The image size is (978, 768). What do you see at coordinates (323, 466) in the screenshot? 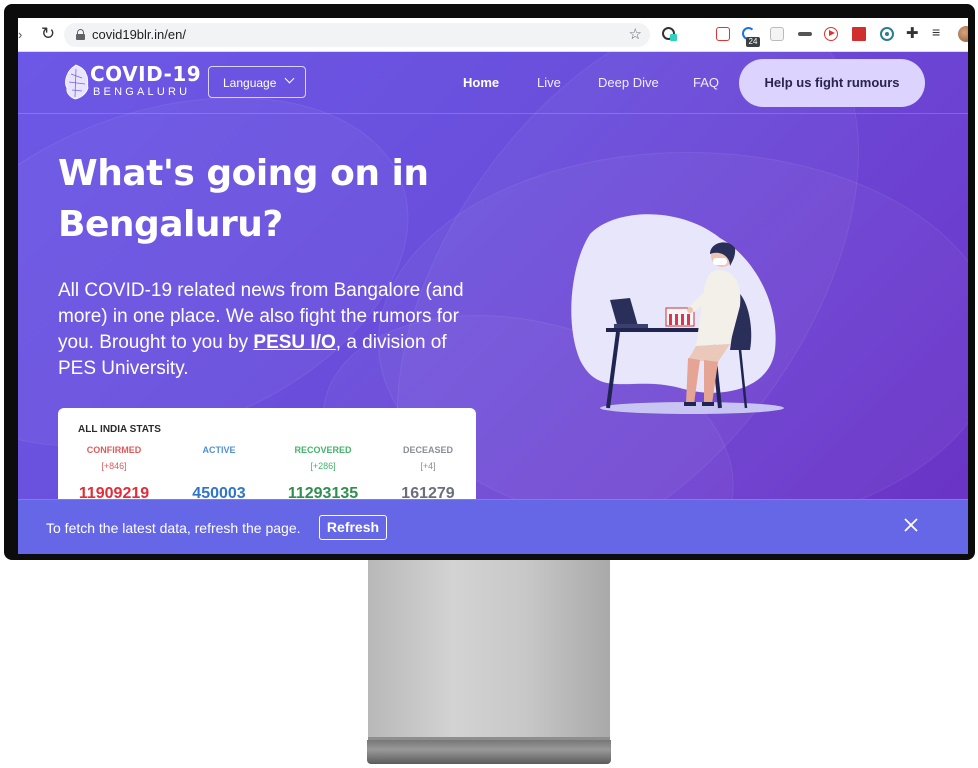
I see `stat-delta: [+286]` at bounding box center [323, 466].